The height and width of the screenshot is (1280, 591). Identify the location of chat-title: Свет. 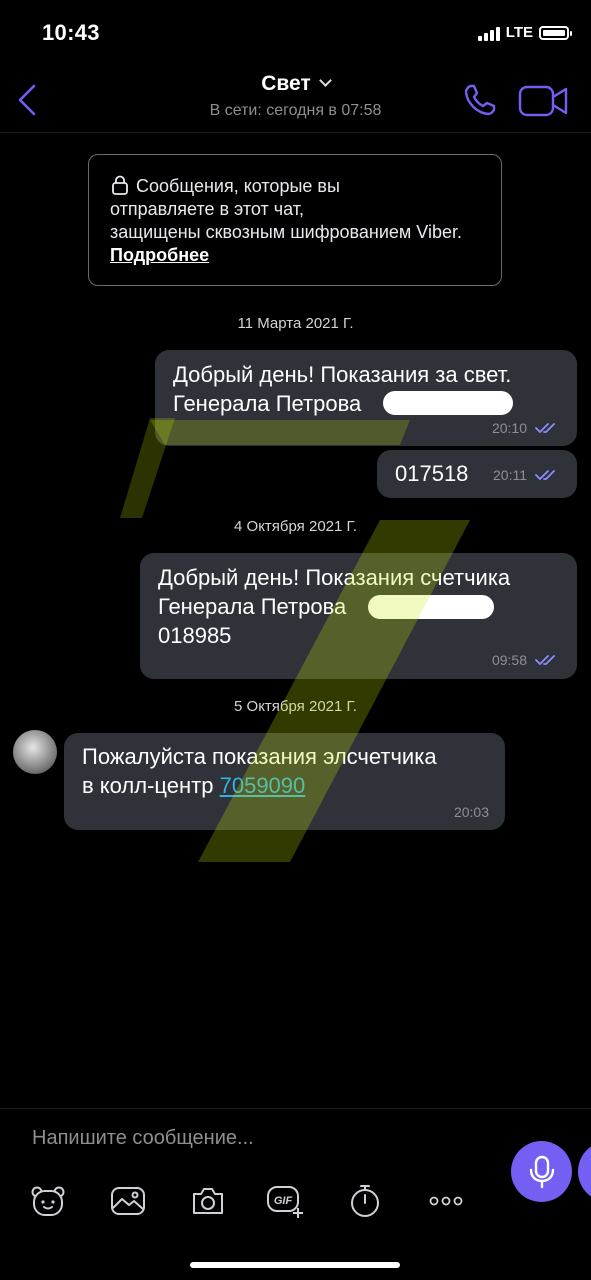
(286, 83).